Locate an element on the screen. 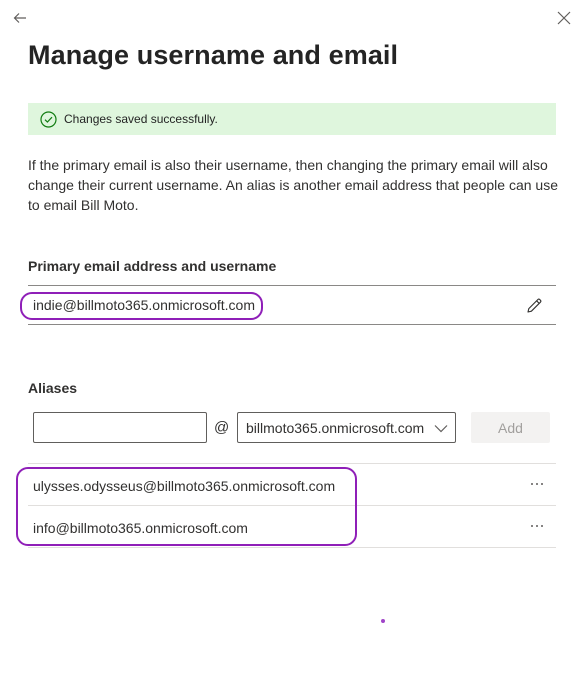 This screenshot has height=675, width=588. primary-email-label: Primary email address and username is located at coordinates (152, 266).